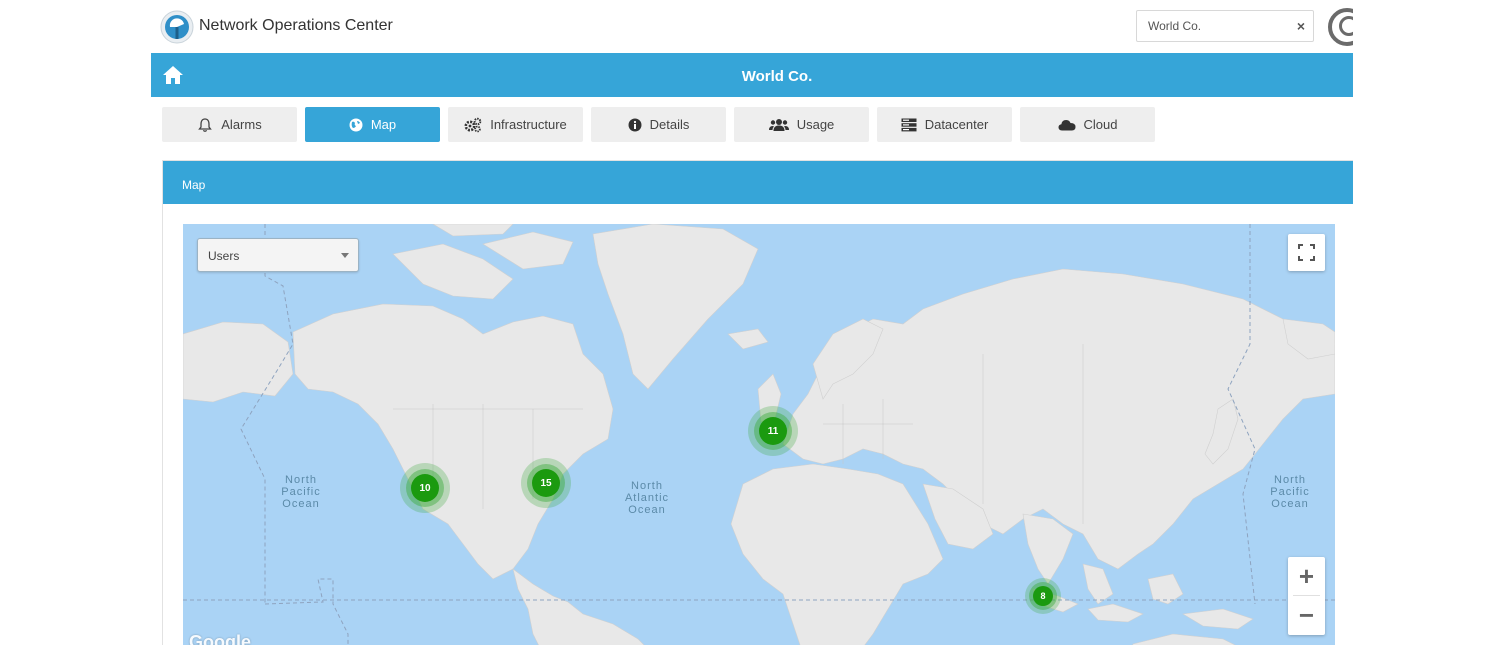 This screenshot has height=645, width=1505. I want to click on chevron-down-icon, so click(345, 255).